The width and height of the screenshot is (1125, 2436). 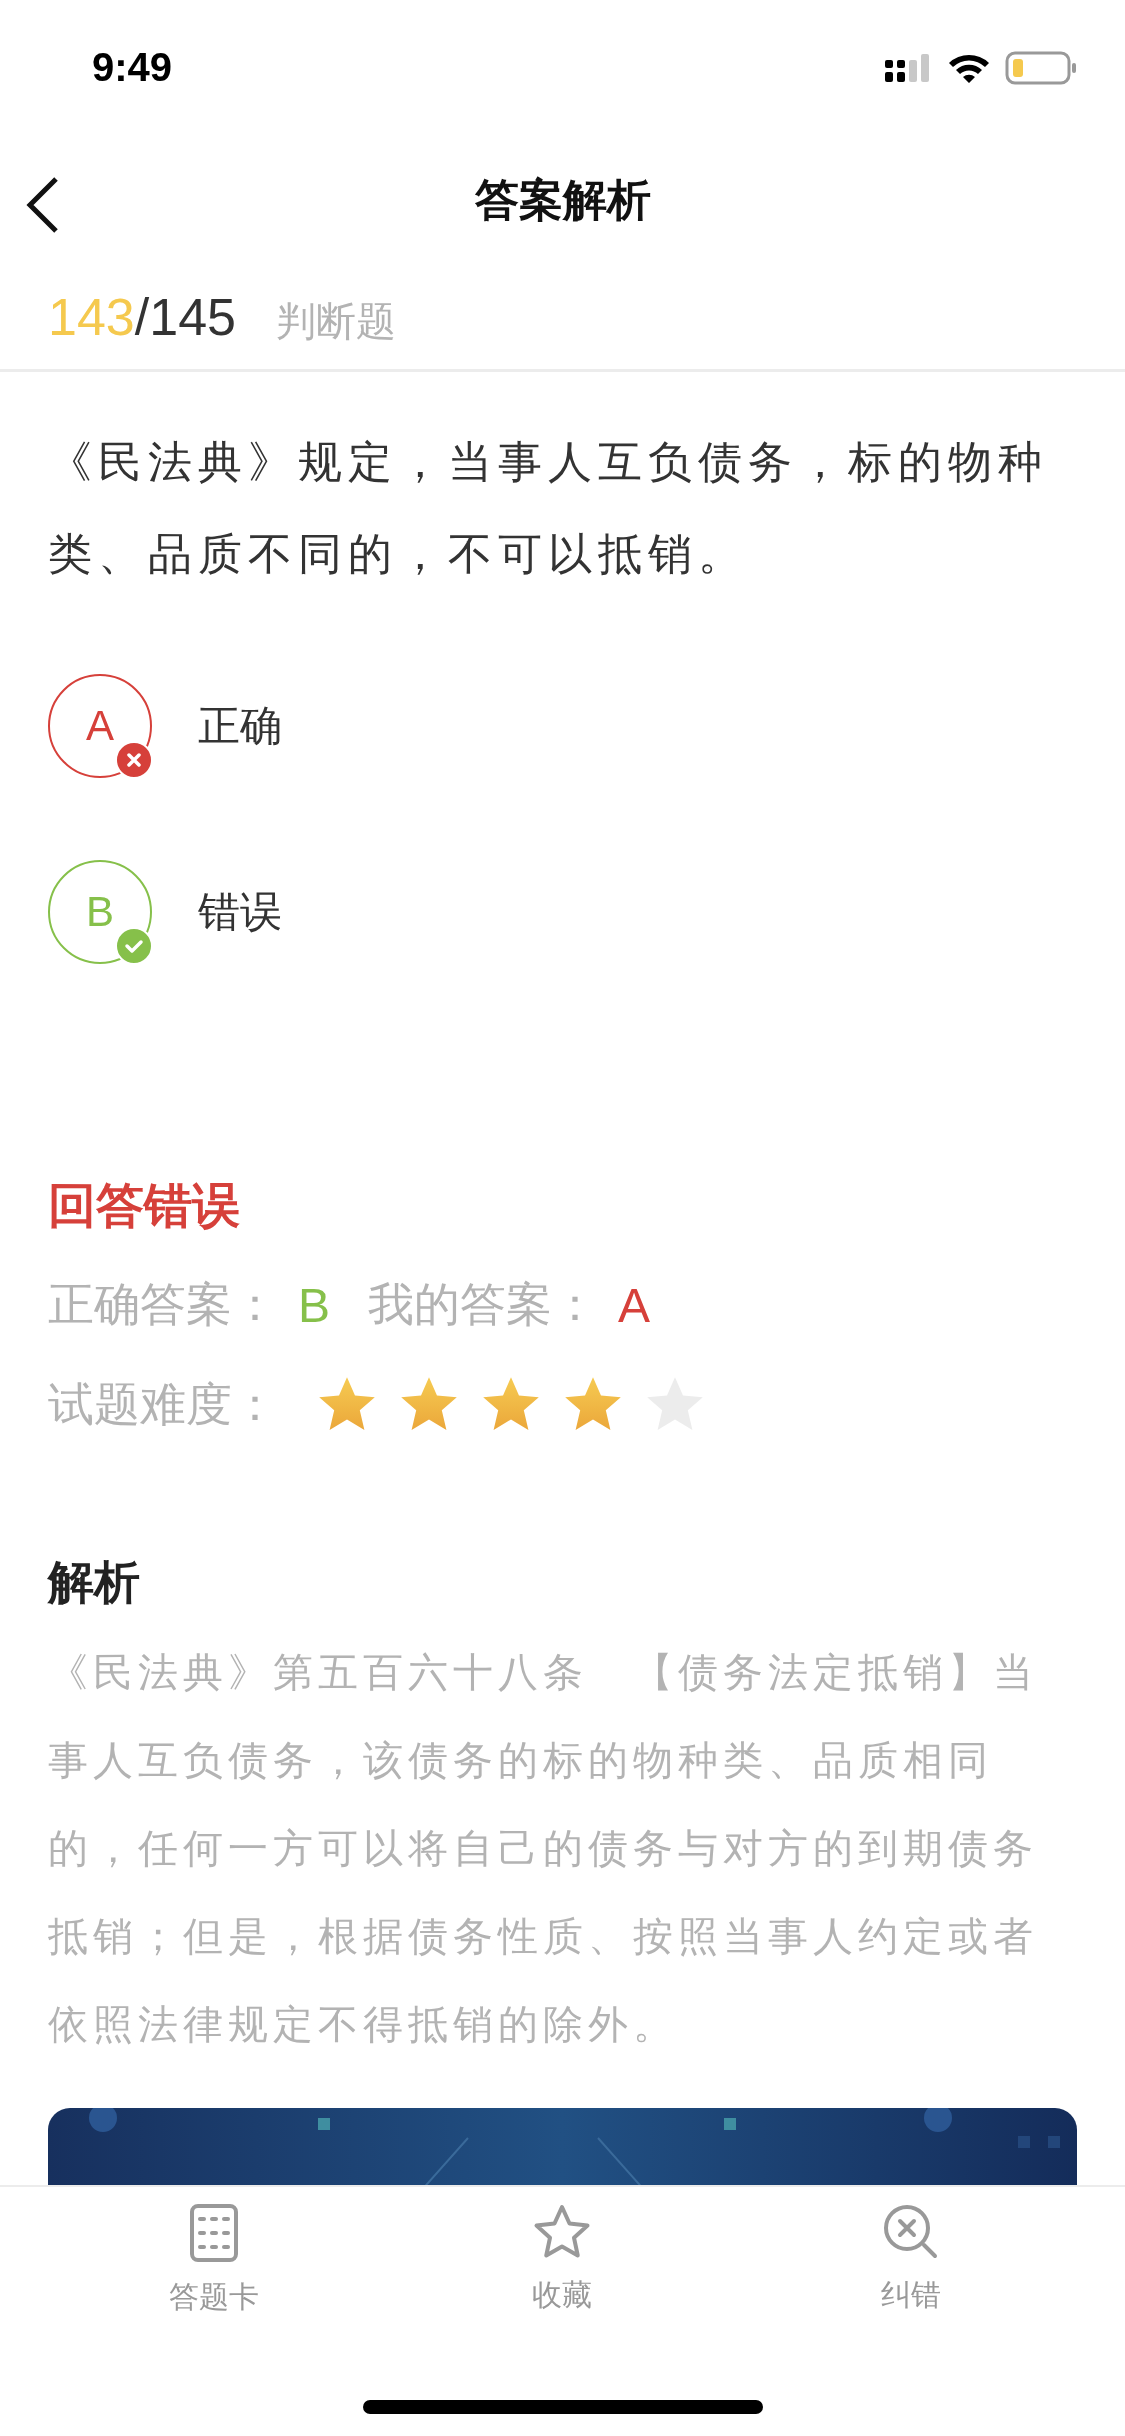 What do you see at coordinates (240, 726) in the screenshot?
I see `option-text: 正确` at bounding box center [240, 726].